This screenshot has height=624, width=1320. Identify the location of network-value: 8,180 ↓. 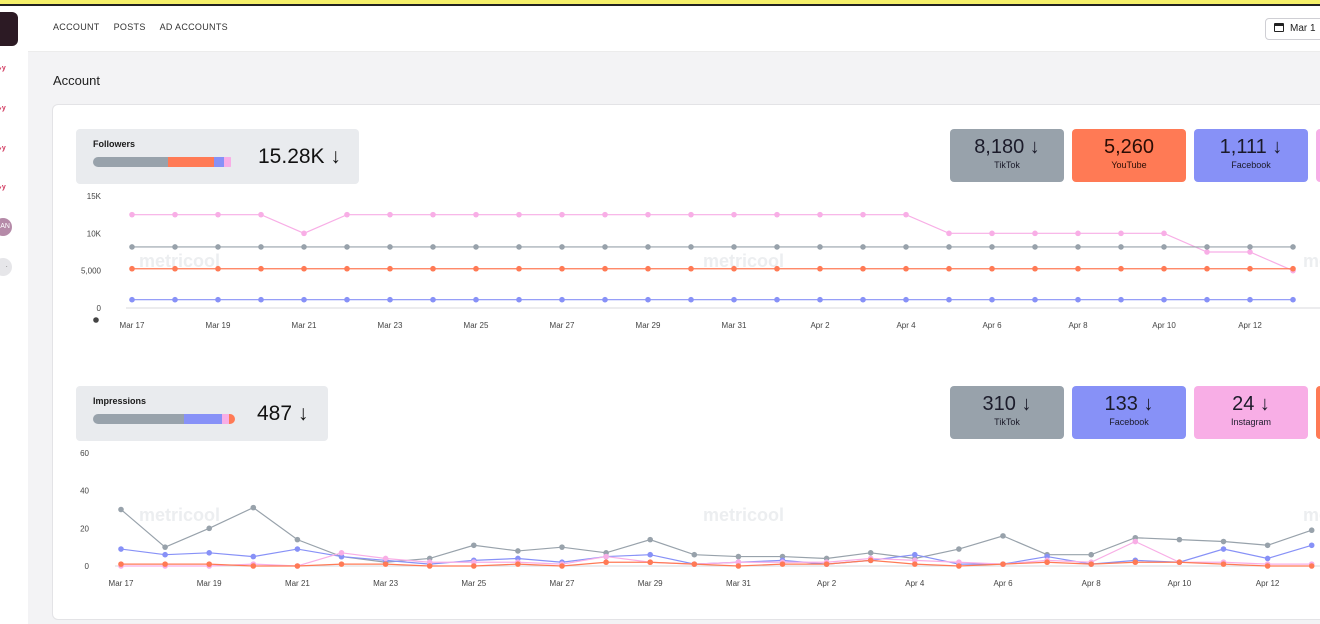
(1007, 147).